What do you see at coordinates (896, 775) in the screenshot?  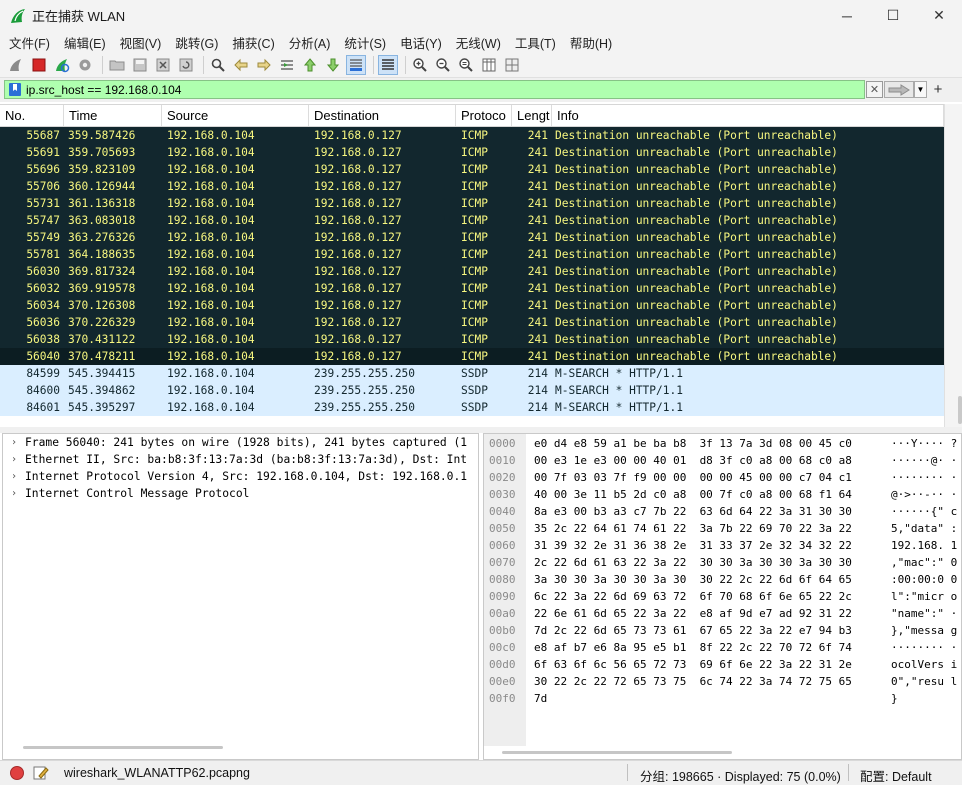 I see `profile-status: 配置: Default` at bounding box center [896, 775].